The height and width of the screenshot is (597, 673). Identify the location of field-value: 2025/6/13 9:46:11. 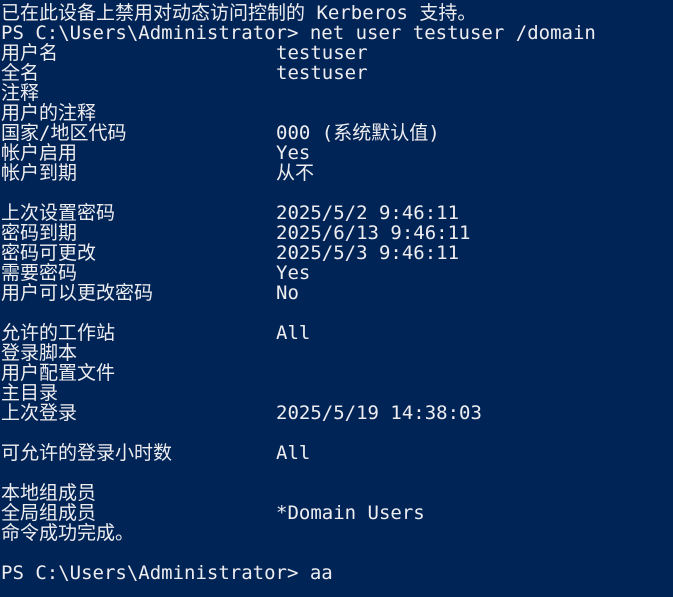
(373, 233).